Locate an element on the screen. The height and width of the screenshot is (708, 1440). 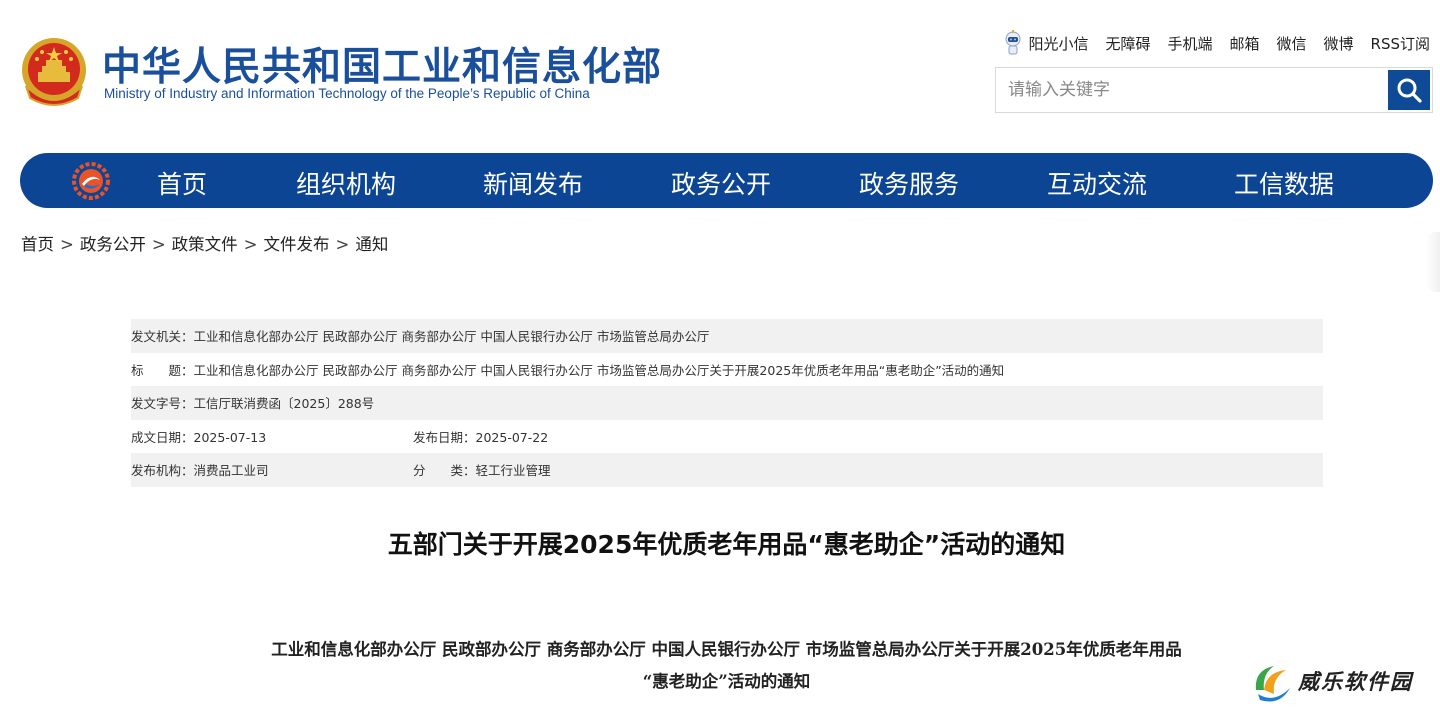
side-panel-tab is located at coordinates (1433, 262).